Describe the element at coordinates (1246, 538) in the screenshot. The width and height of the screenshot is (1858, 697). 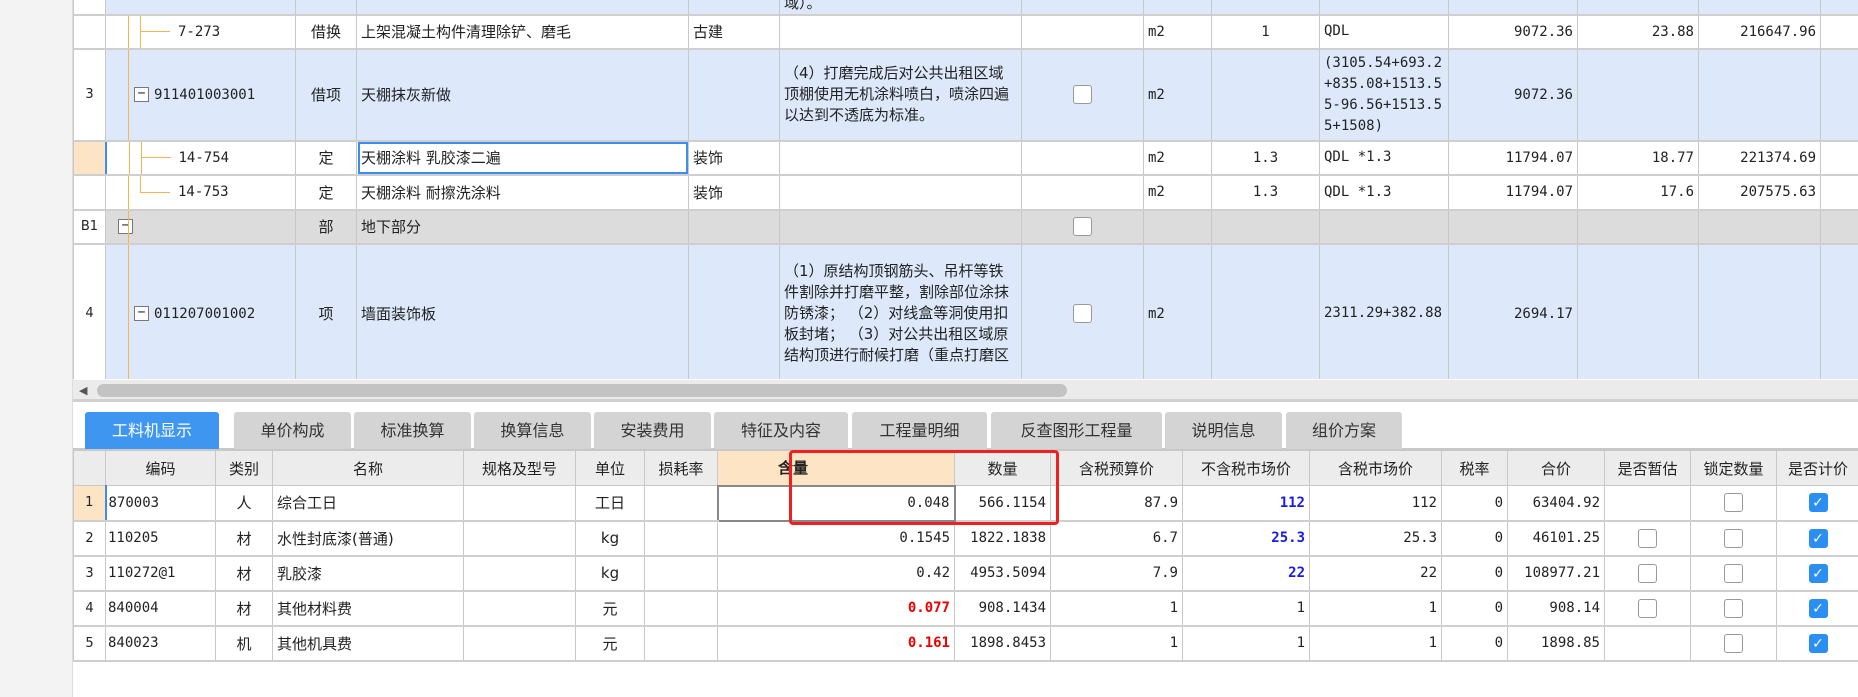
I see `tax-excl-market-price: 25.3` at that location.